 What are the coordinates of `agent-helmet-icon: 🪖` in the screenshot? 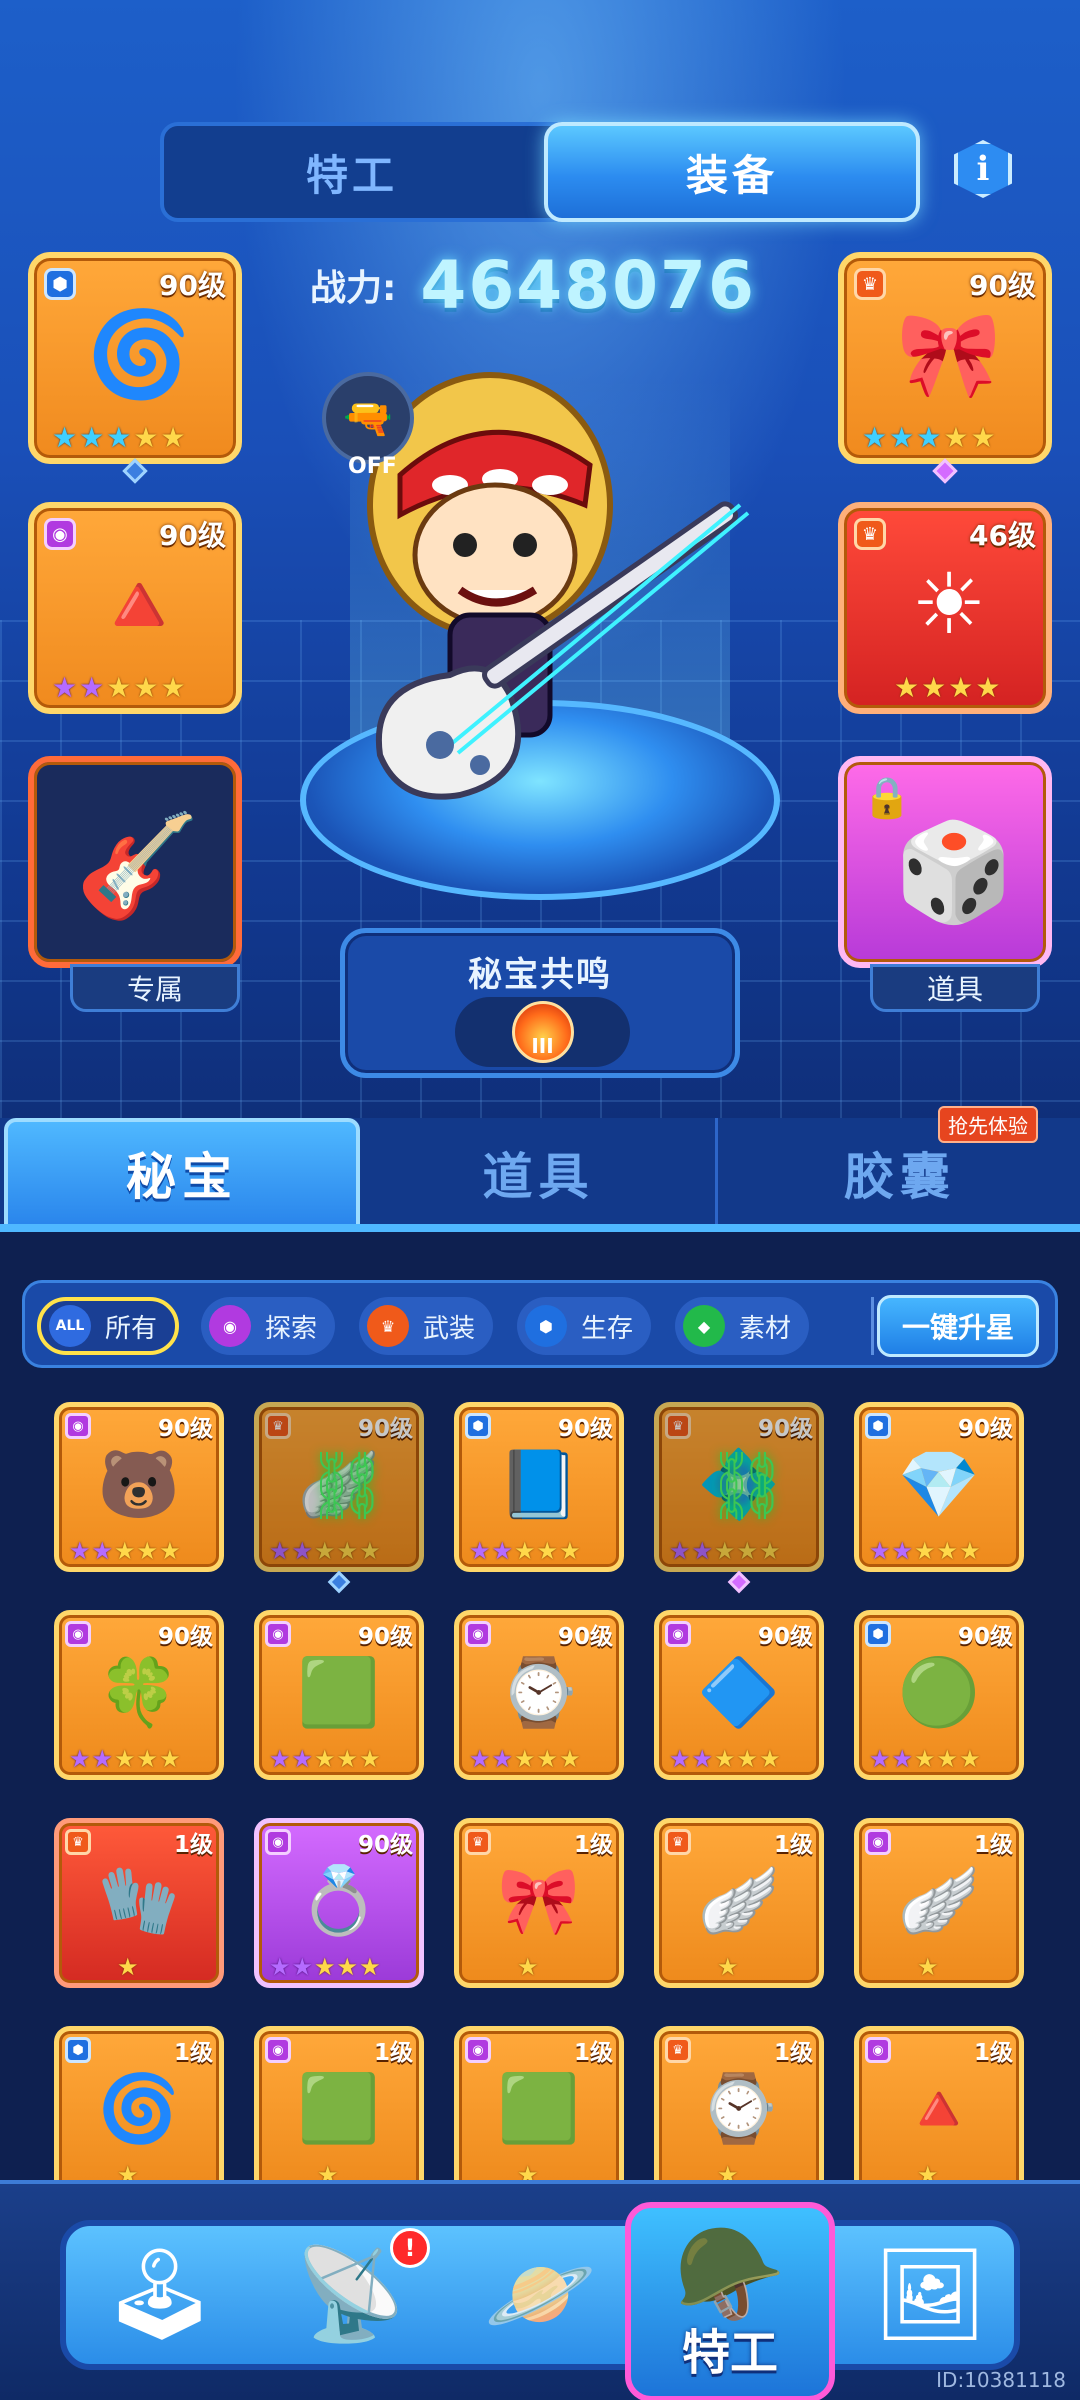 It's located at (730, 2274).